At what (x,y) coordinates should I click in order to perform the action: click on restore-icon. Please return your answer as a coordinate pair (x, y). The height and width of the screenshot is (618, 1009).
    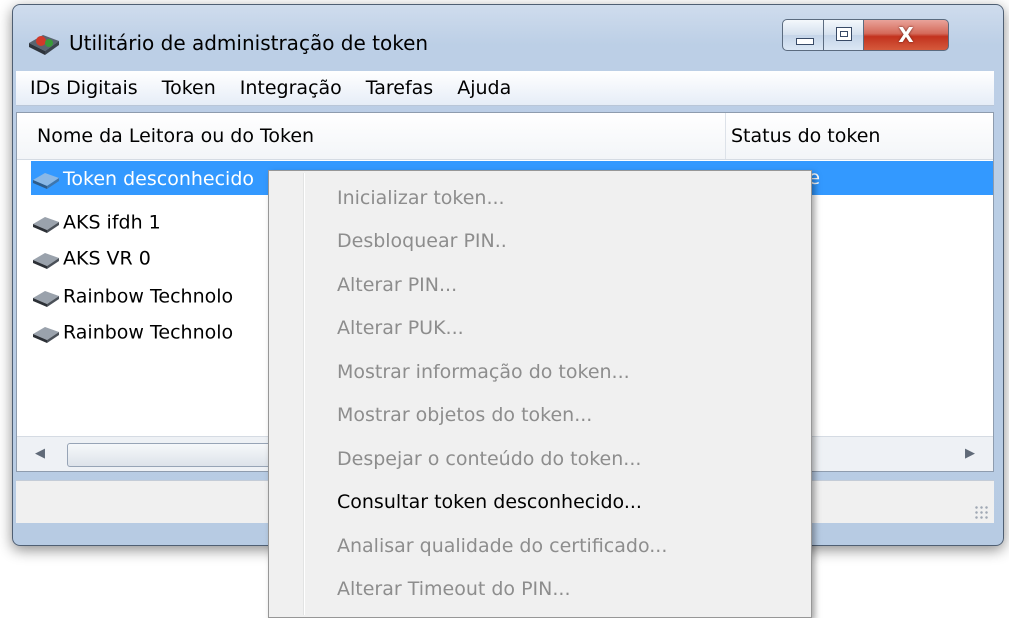
    Looking at the image, I should click on (844, 34).